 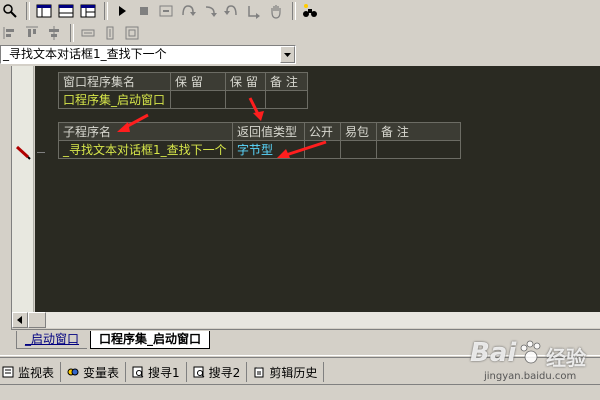 I want to click on tab-search1-label: 搜寻1, so click(x=164, y=372).